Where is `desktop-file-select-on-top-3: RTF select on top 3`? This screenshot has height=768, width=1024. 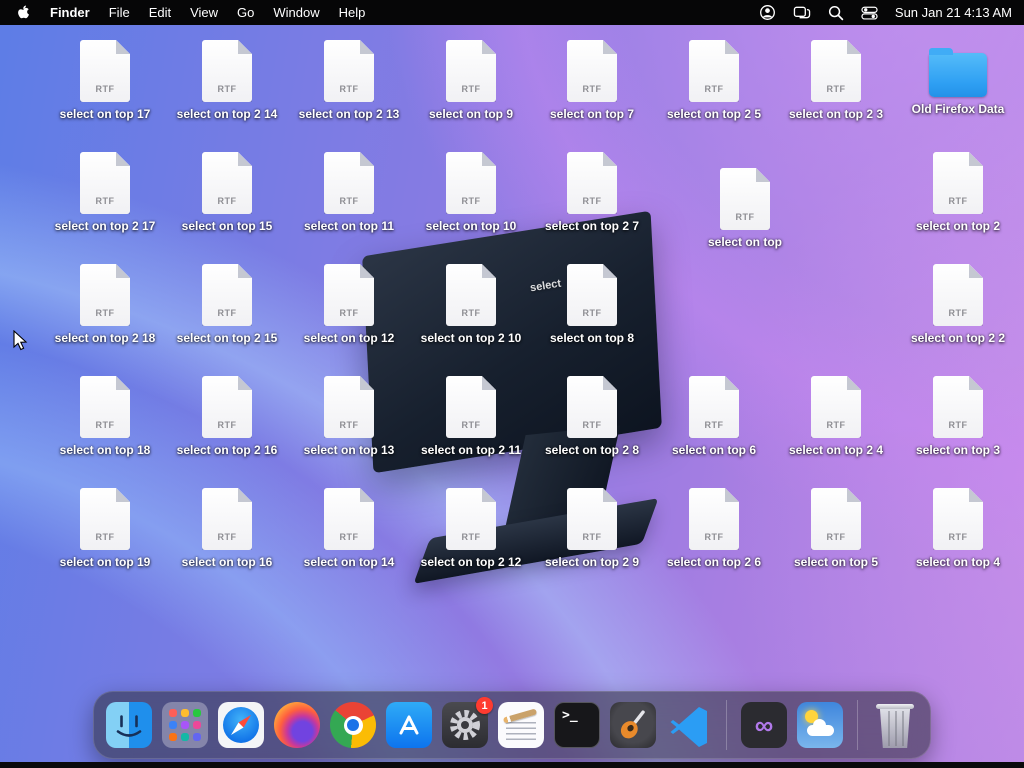 desktop-file-select-on-top-3: RTF select on top 3 is located at coordinates (958, 416).